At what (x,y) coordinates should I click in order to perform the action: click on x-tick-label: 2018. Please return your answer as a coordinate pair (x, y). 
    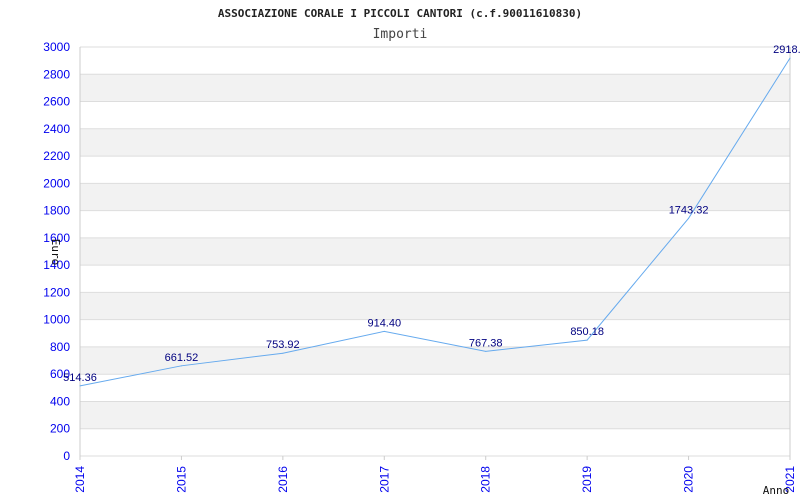
    Looking at the image, I should click on (486, 479).